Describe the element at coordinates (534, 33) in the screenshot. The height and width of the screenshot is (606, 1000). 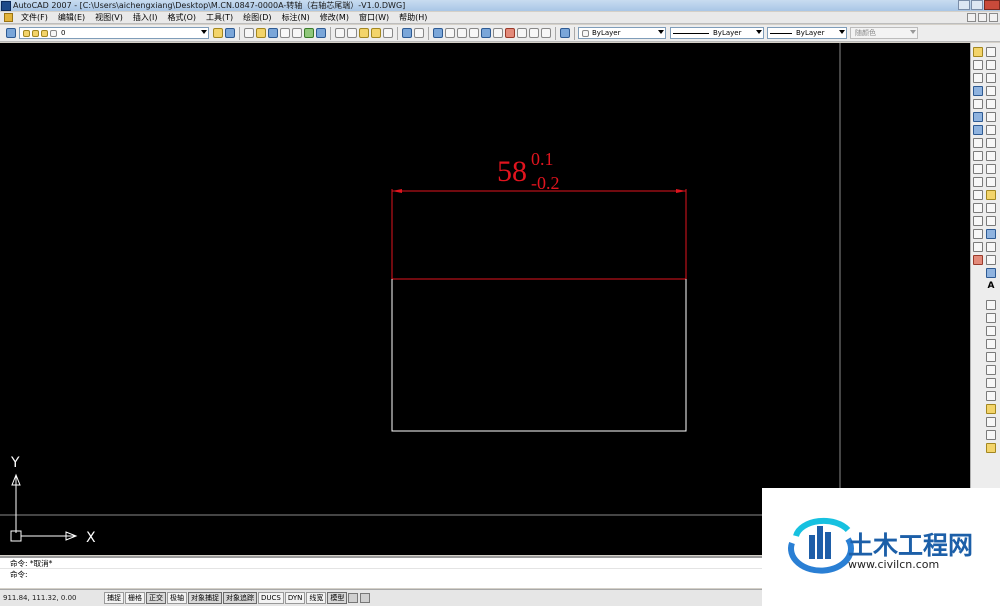
I see `markup-icon` at that location.